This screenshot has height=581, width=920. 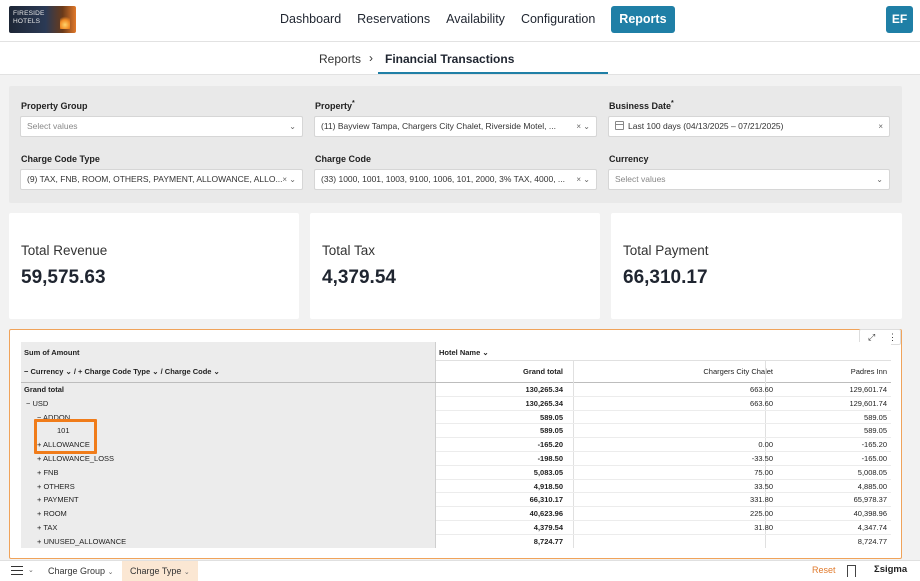 I want to click on nav-dashboard: Dashboard, so click(x=310, y=19).